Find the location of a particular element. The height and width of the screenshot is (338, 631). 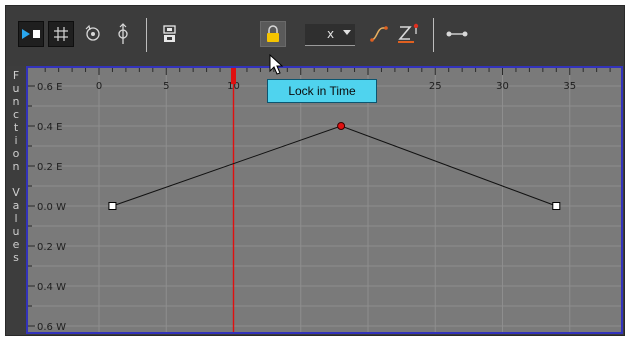

y-tick-label: 0.4 E is located at coordinates (49, 127).